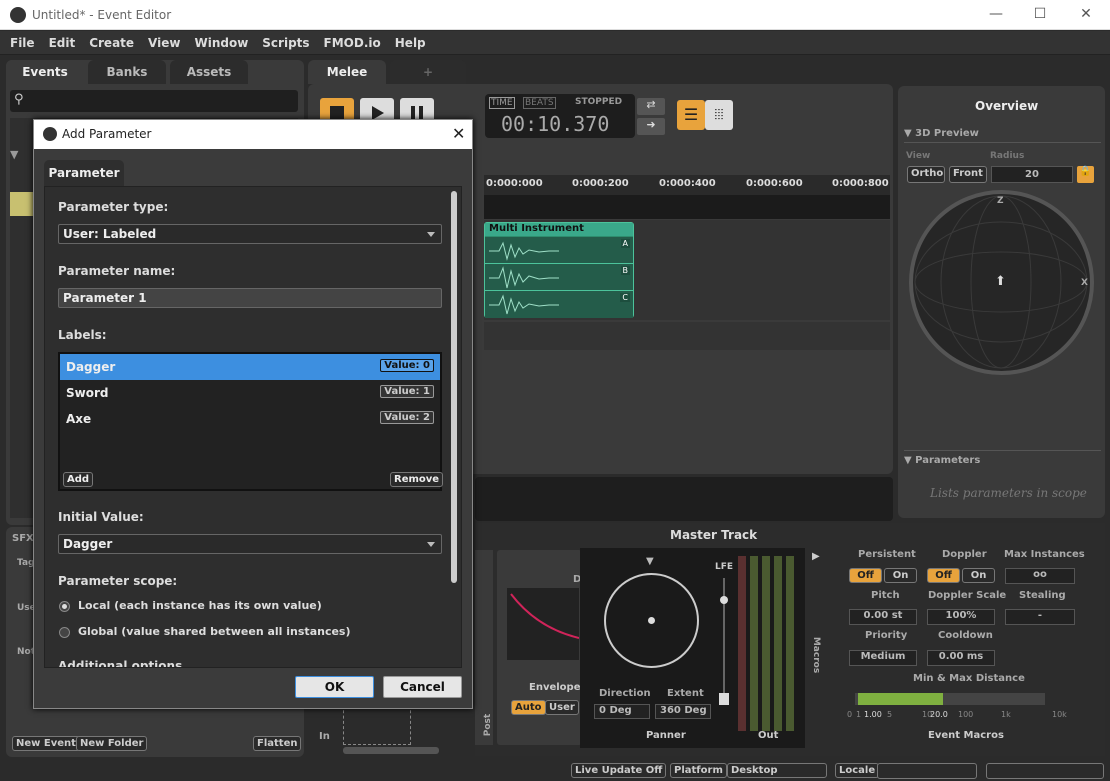 This screenshot has height=781, width=1110. Describe the element at coordinates (996, 14) in the screenshot. I see `minimize-button: —` at that location.